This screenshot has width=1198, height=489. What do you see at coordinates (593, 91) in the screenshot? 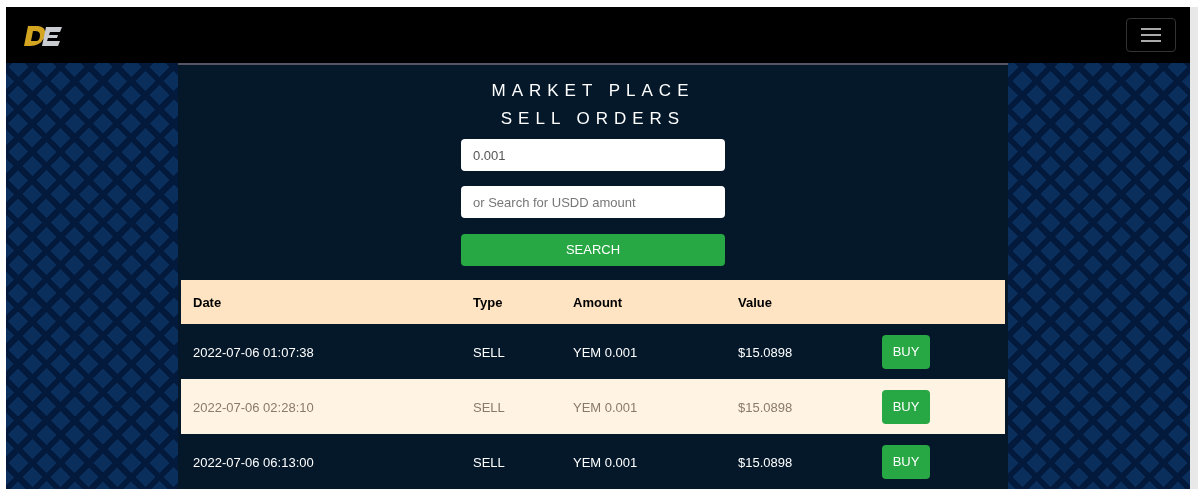
I see `page-title: MARKET PLACE` at bounding box center [593, 91].